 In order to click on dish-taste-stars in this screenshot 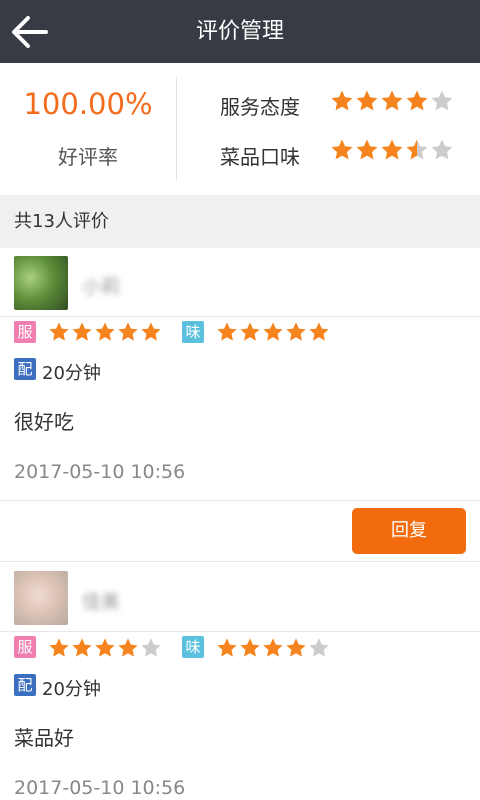, I will do `click(392, 150)`.